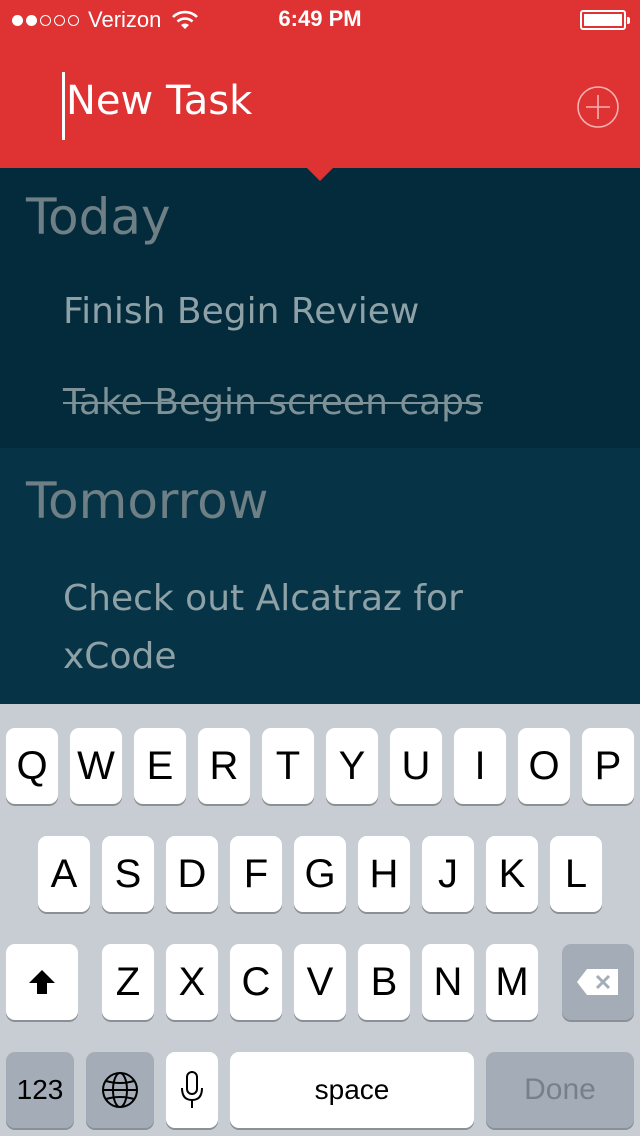 Image resolution: width=640 pixels, height=1136 pixels. What do you see at coordinates (448, 982) in the screenshot?
I see `key-n: N` at bounding box center [448, 982].